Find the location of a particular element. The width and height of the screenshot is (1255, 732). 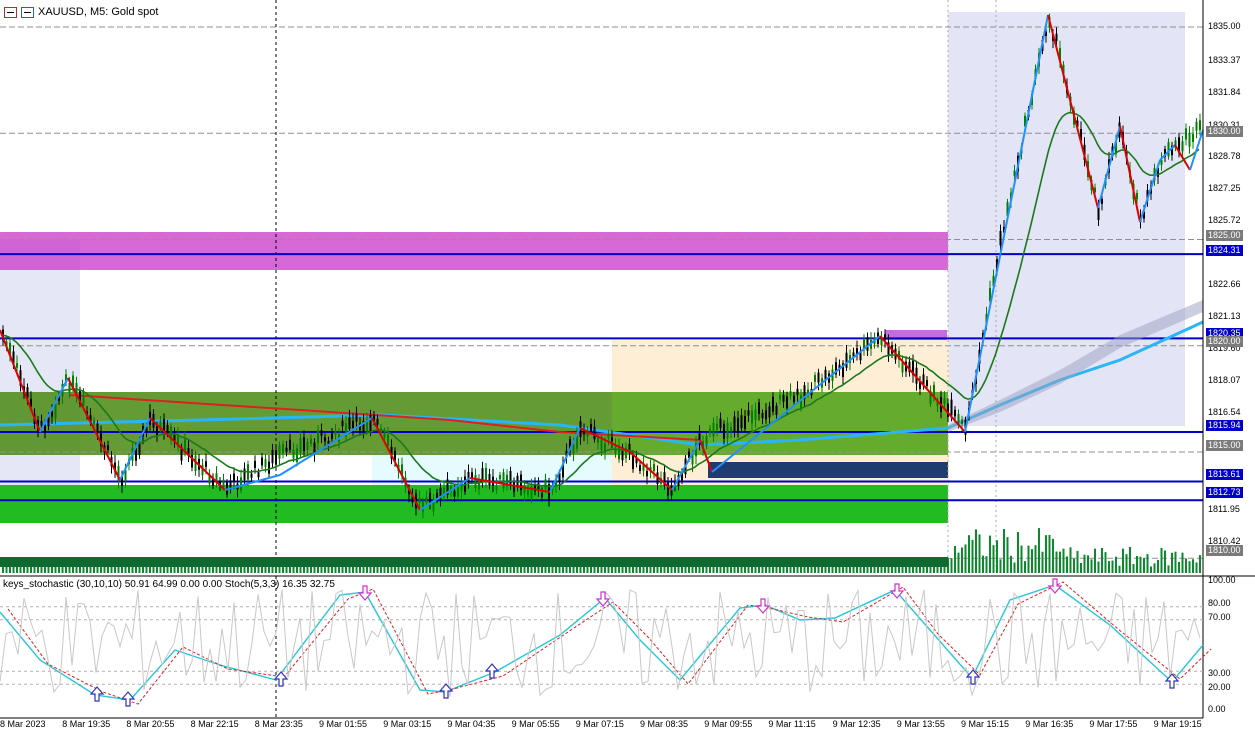

price-axis-label: 1827.25 is located at coordinates (1224, 188).